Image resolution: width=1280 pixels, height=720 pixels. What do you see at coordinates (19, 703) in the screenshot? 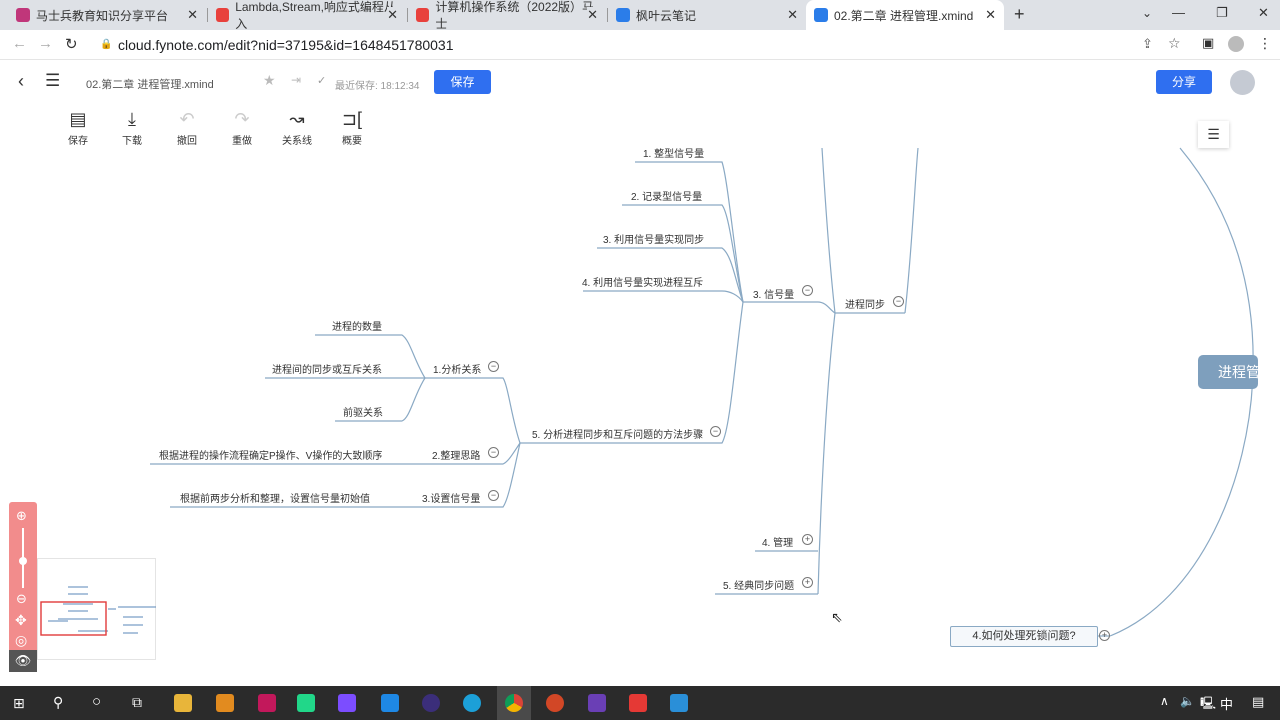
I see `windows-start-icon: ⊞` at bounding box center [19, 703].